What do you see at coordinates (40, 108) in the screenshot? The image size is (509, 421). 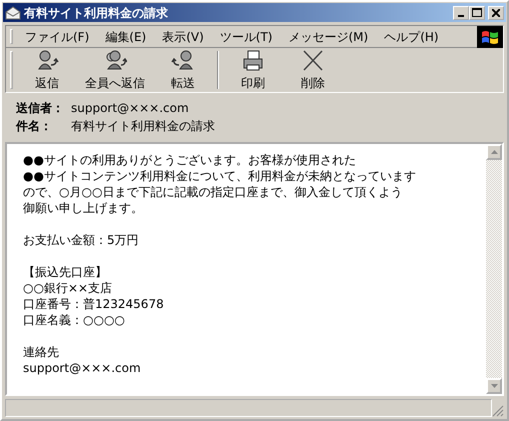 I see `field-label: 送信者：` at bounding box center [40, 108].